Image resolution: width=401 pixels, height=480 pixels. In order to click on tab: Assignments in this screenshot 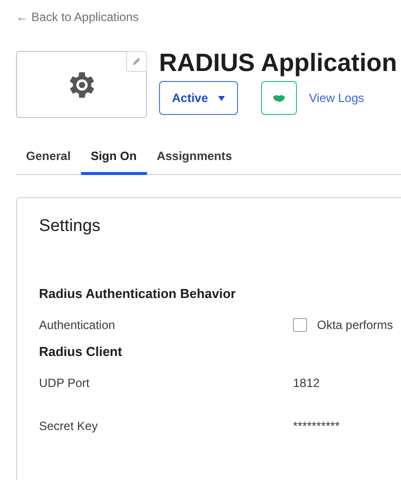, I will do `click(194, 159)`.